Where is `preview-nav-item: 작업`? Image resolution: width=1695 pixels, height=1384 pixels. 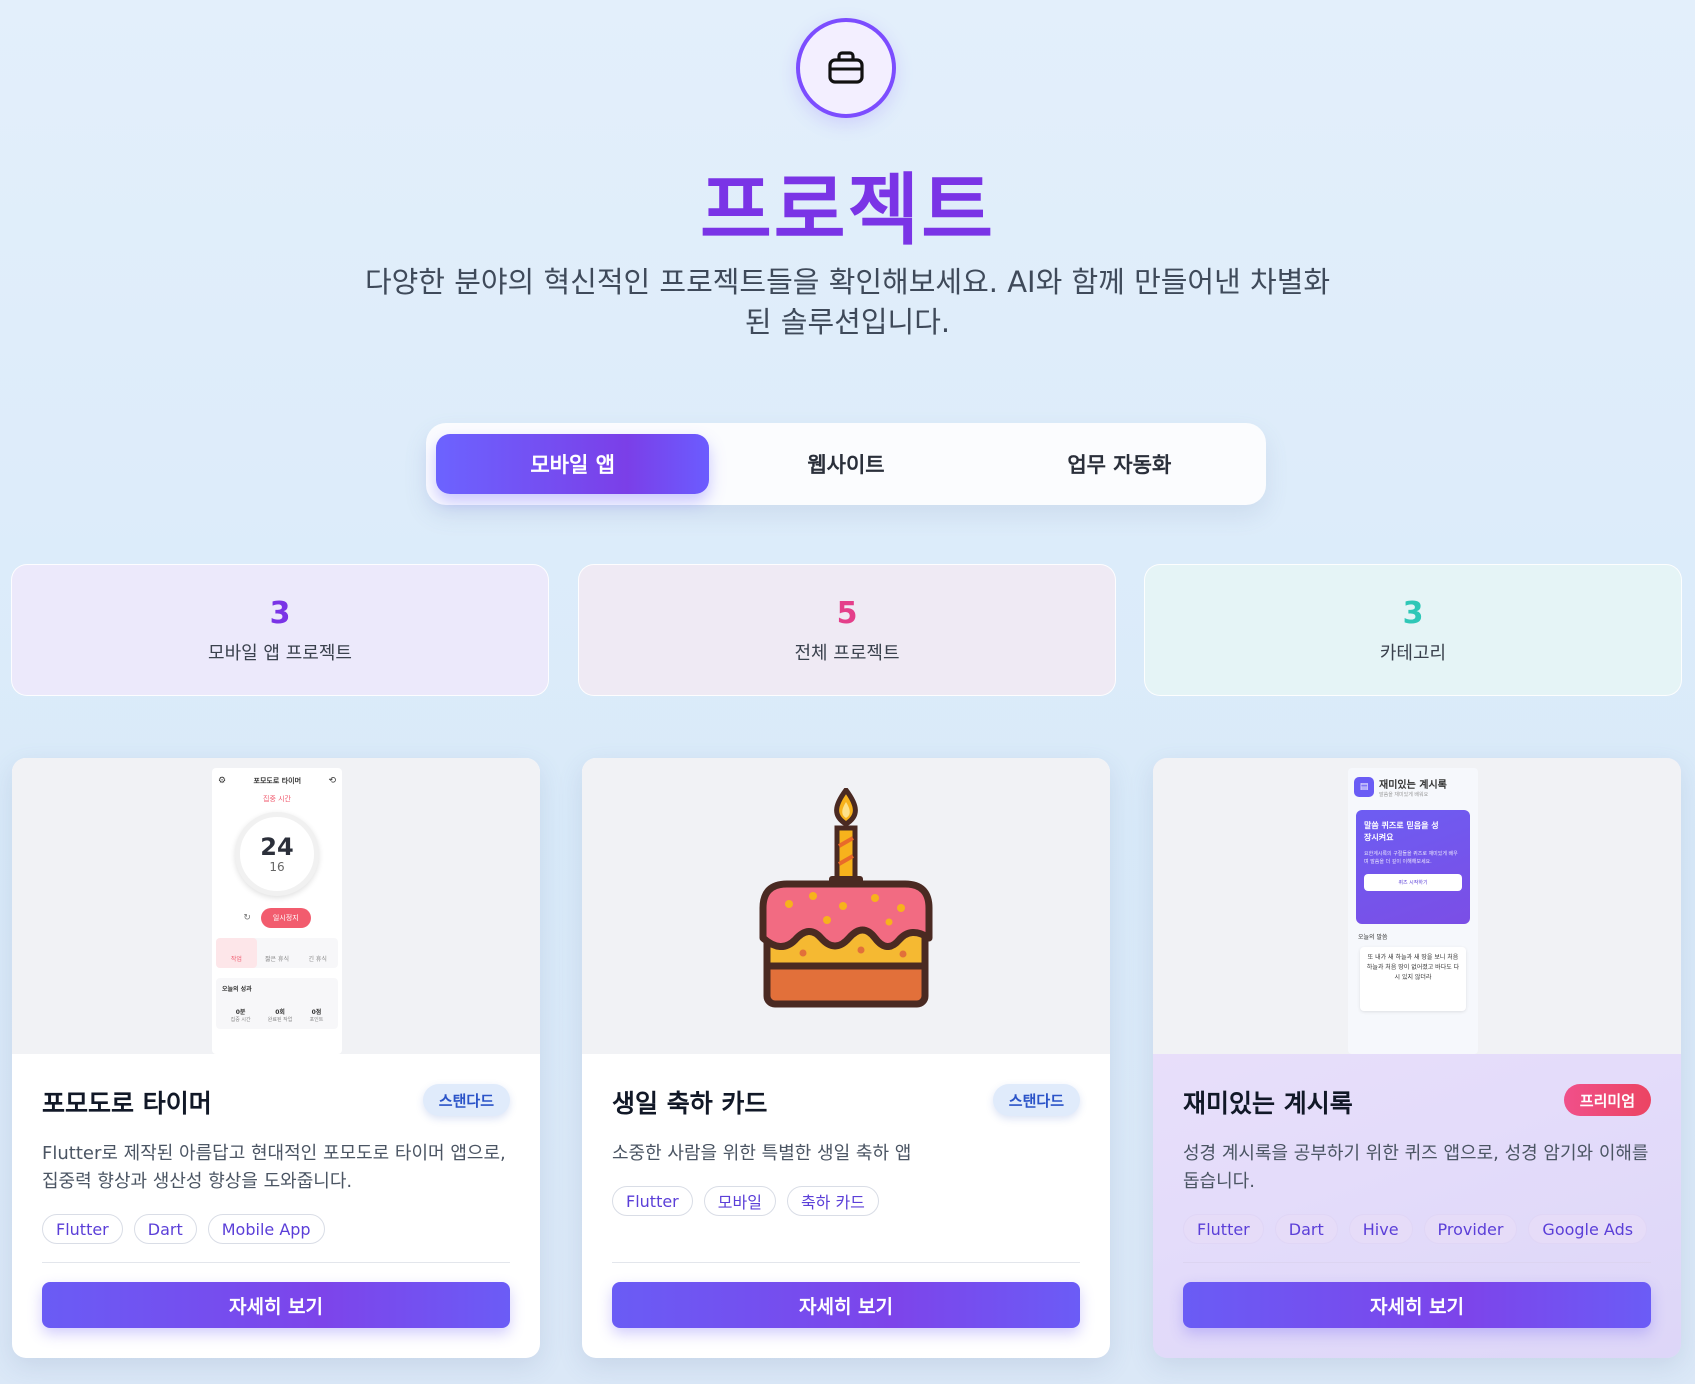 preview-nav-item: 작업 is located at coordinates (236, 953).